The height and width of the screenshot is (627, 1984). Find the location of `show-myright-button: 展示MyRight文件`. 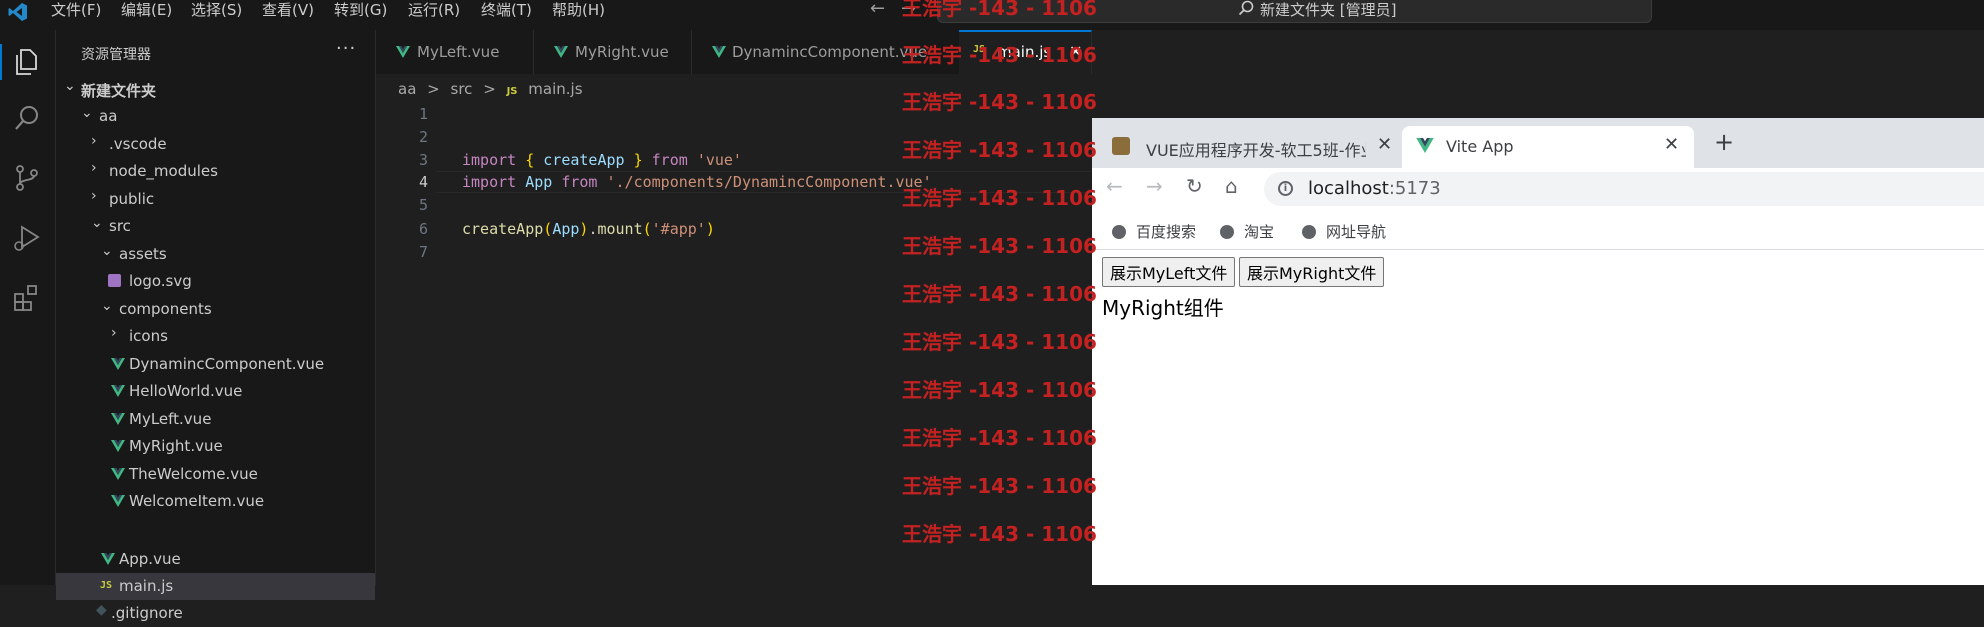

show-myright-button: 展示MyRight文件 is located at coordinates (1312, 272).